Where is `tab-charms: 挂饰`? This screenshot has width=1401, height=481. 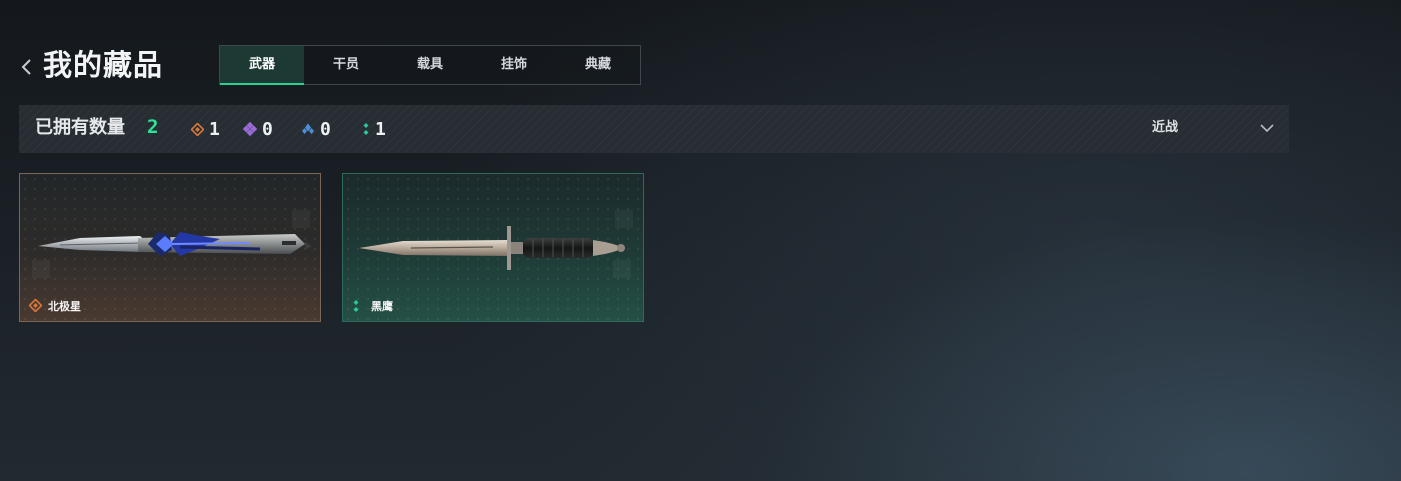
tab-charms: 挂饰 is located at coordinates (514, 65).